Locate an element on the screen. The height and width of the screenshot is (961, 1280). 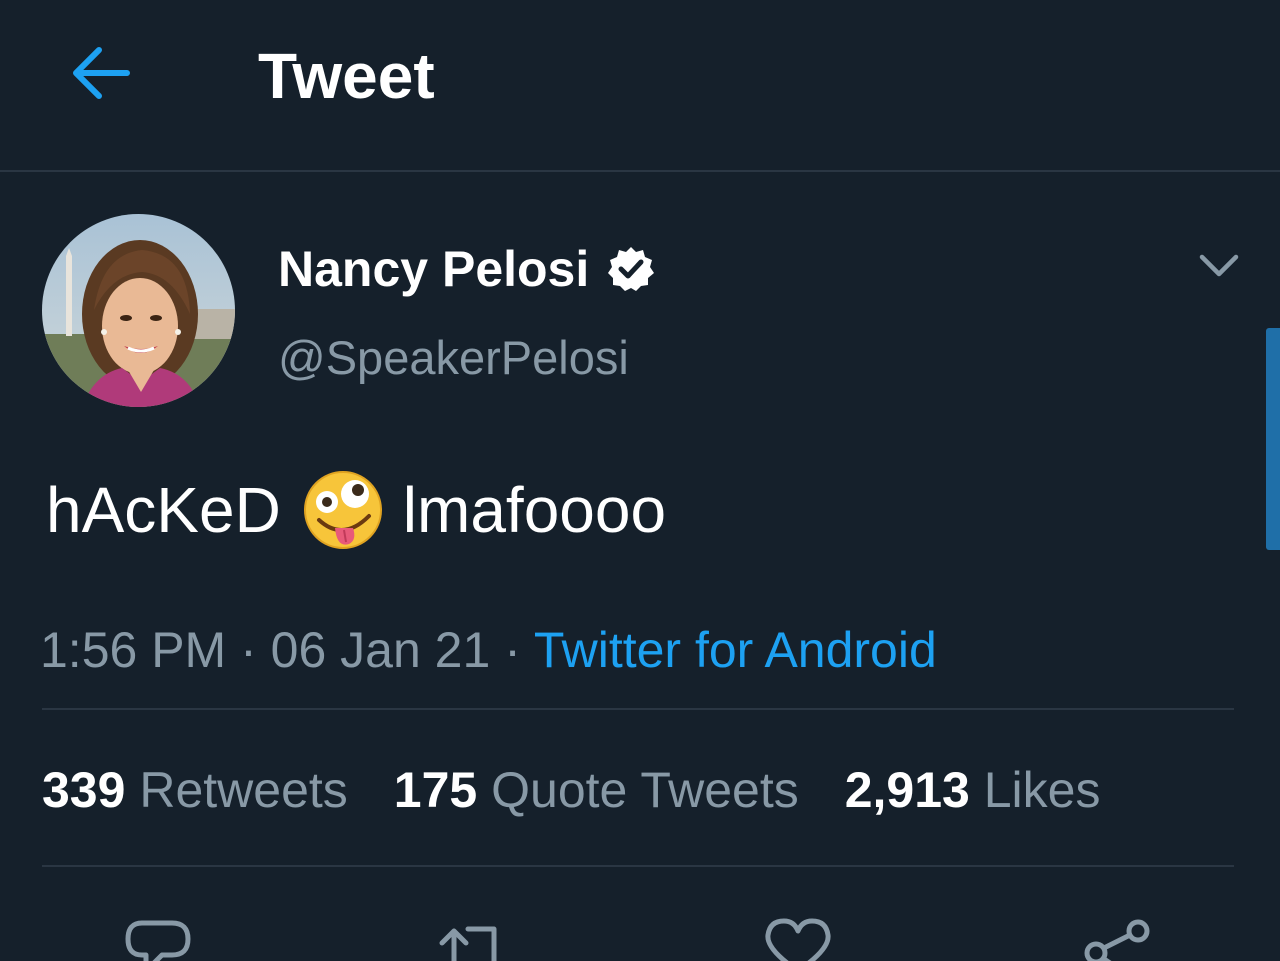
quote-tweets-stat: 175 Quote Tweets is located at coordinates (596, 790).